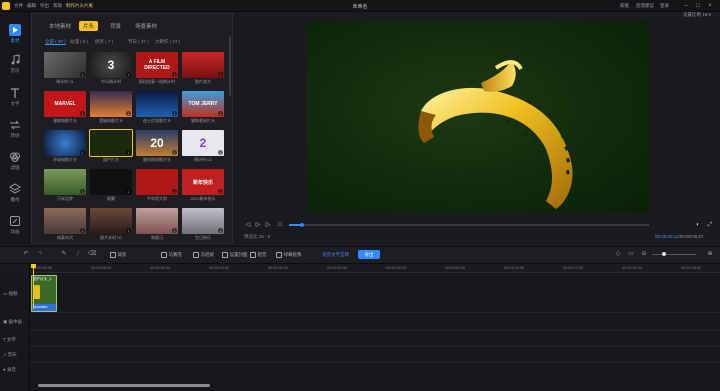 The width and height of the screenshot is (720, 391). I want to click on tab-intro: 片头, so click(89, 26).